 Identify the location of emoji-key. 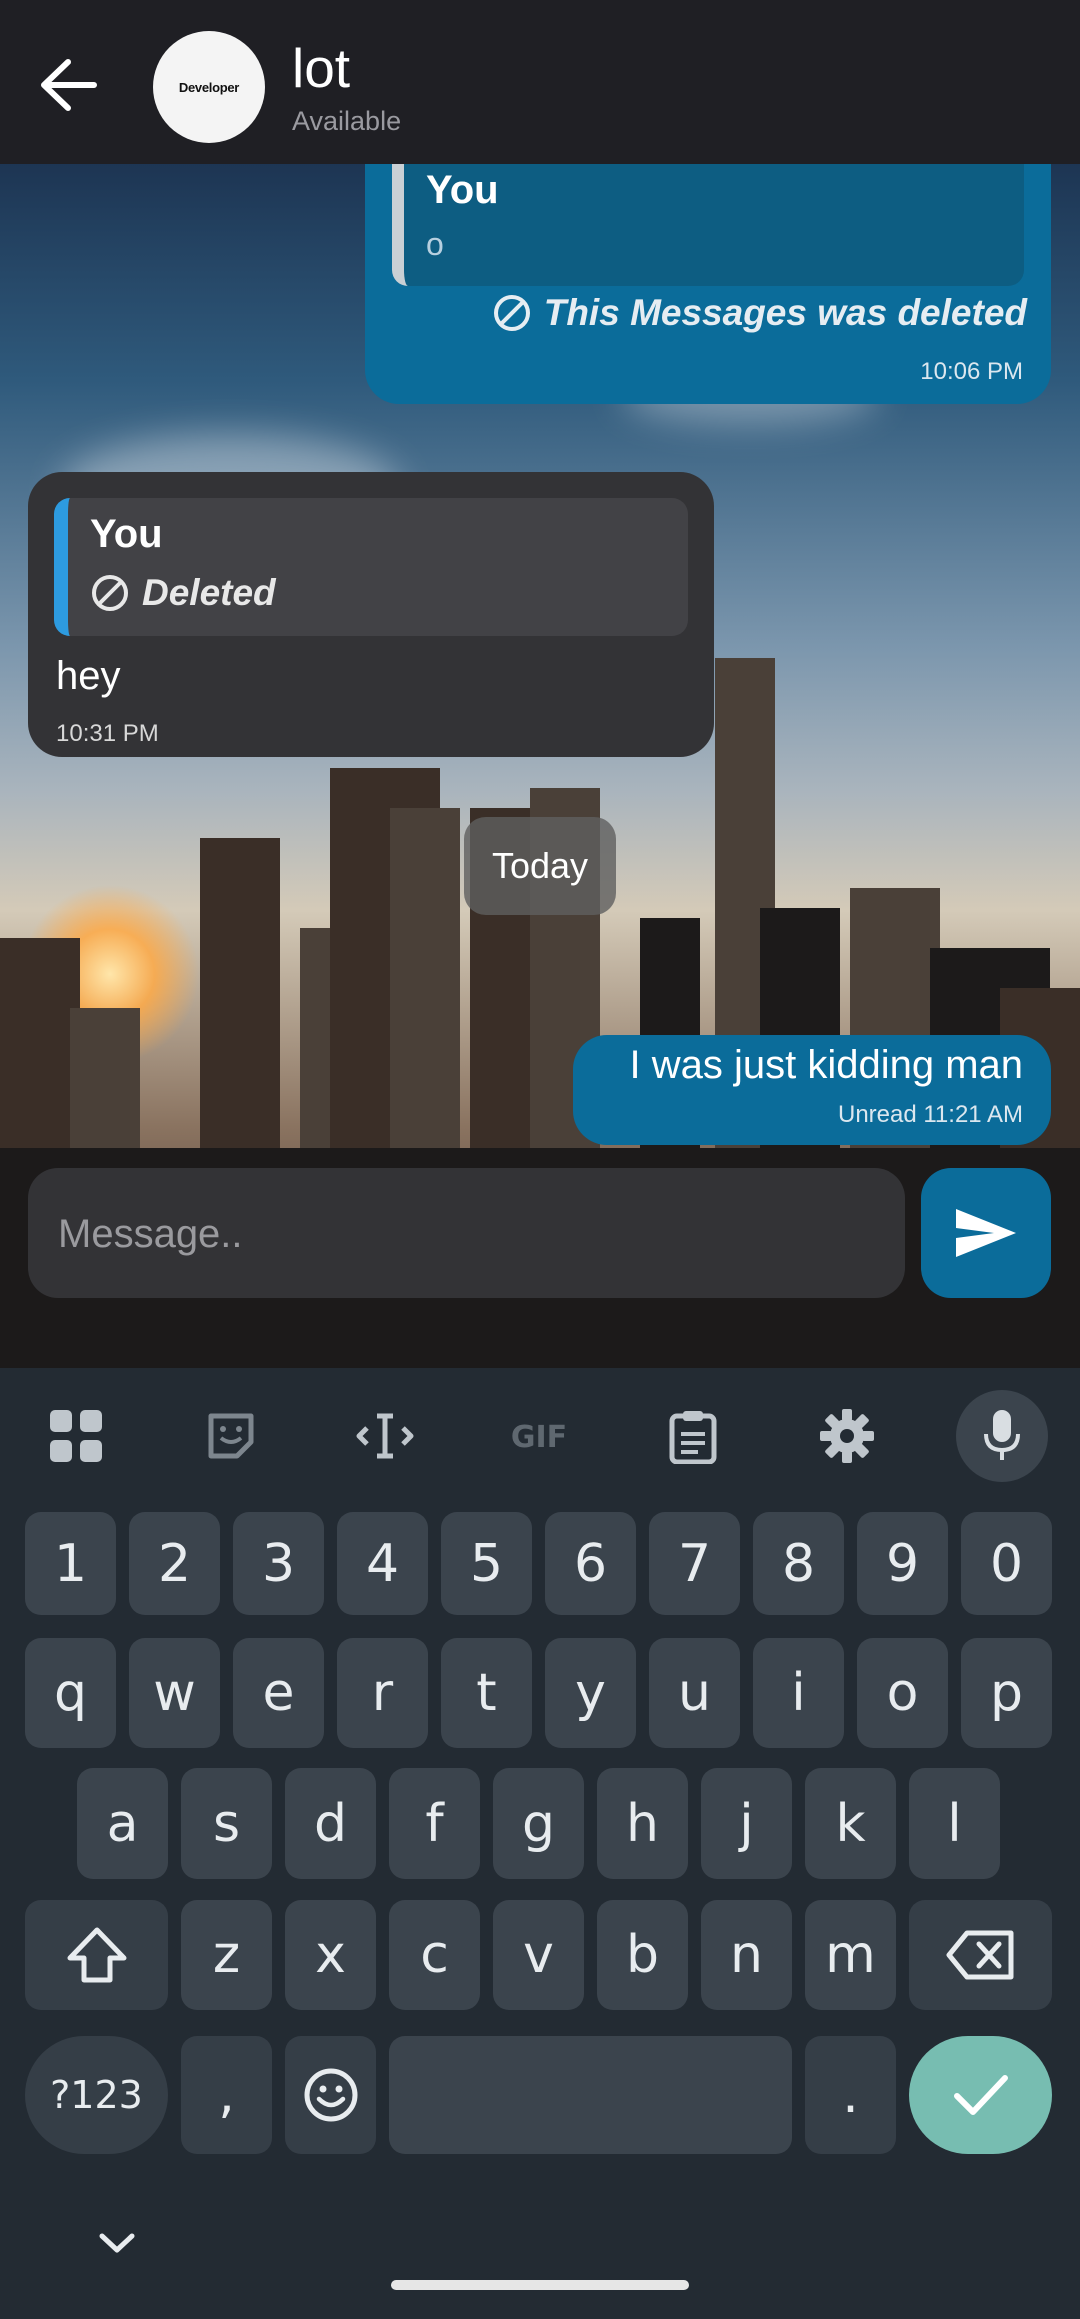
(330, 2095).